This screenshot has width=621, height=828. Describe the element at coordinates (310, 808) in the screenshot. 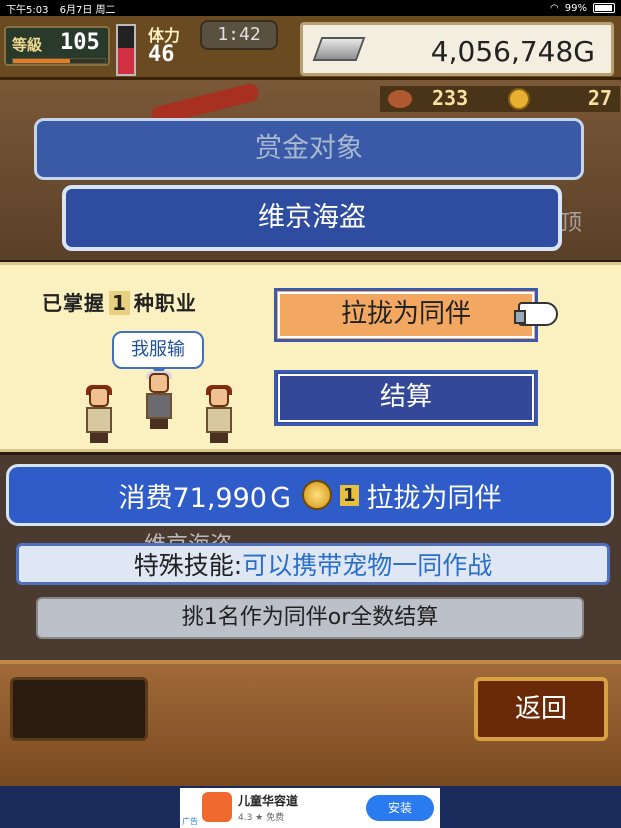

I see `ad-banner: 儿童华容道 4.3 ★ 免费 安装 广告` at that location.